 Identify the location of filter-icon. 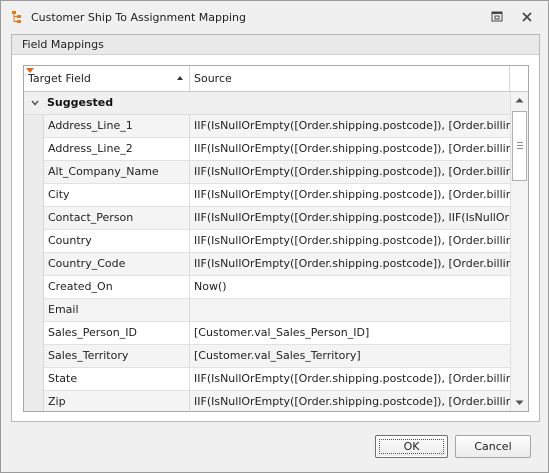
(30, 70).